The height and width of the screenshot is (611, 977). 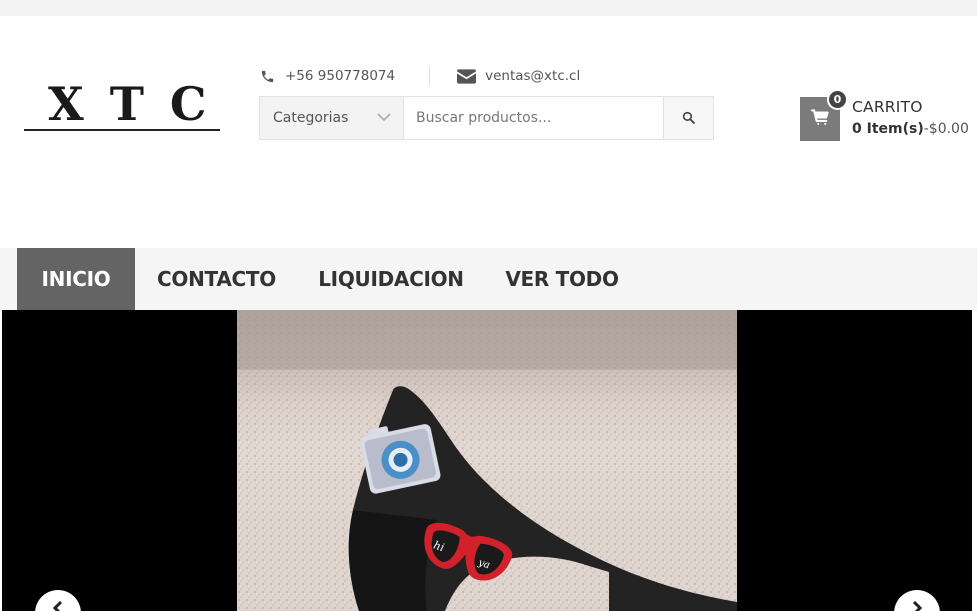 I want to click on nav-item-ver-todo: VER TODO, so click(x=562, y=279).